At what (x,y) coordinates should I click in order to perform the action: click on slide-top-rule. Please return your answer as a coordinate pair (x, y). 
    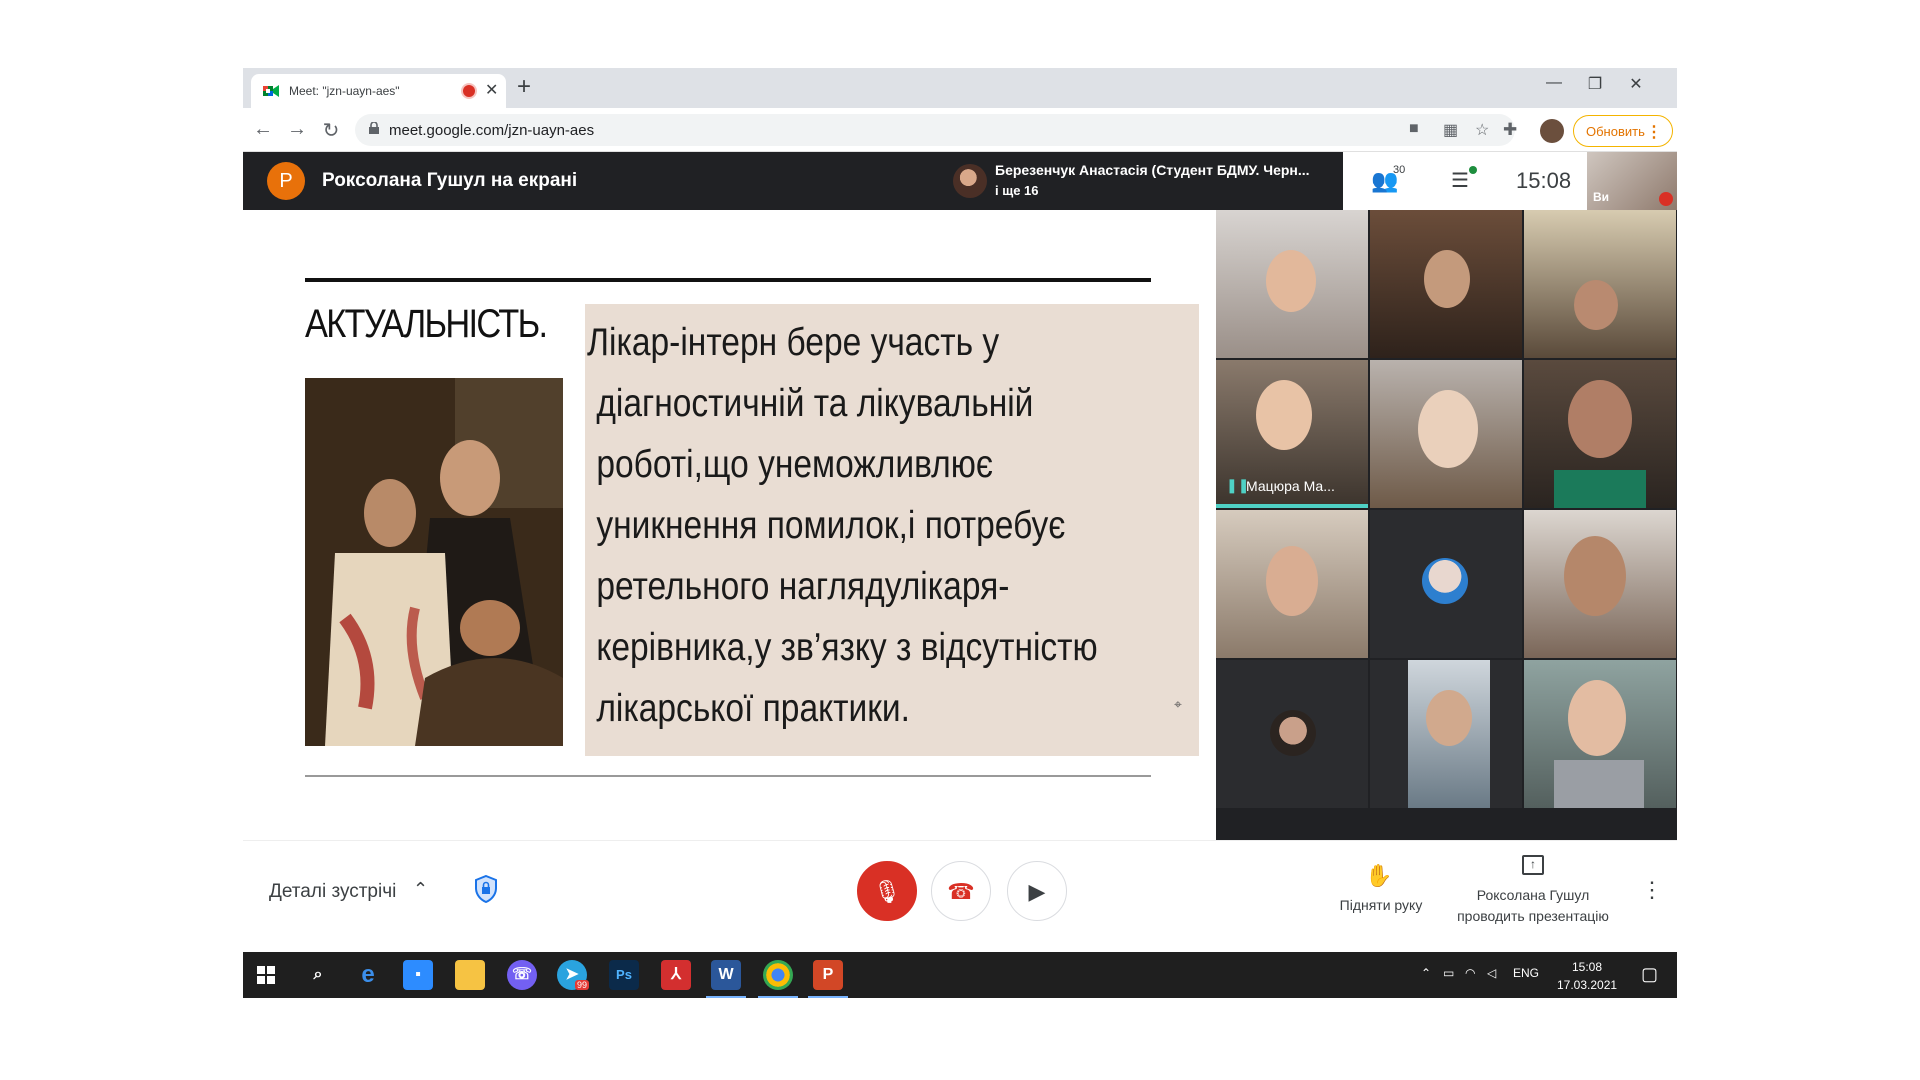
    Looking at the image, I should click on (728, 280).